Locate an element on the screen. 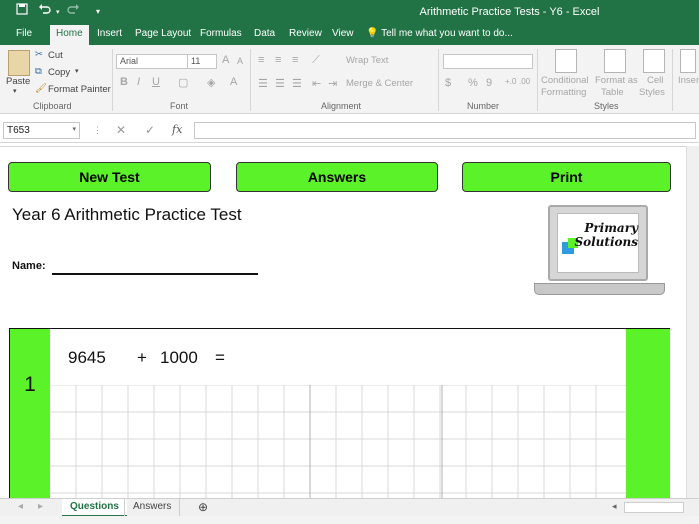 Image resolution: width=699 pixels, height=524 pixels. align-middle-icon: ≡ is located at coordinates (278, 60).